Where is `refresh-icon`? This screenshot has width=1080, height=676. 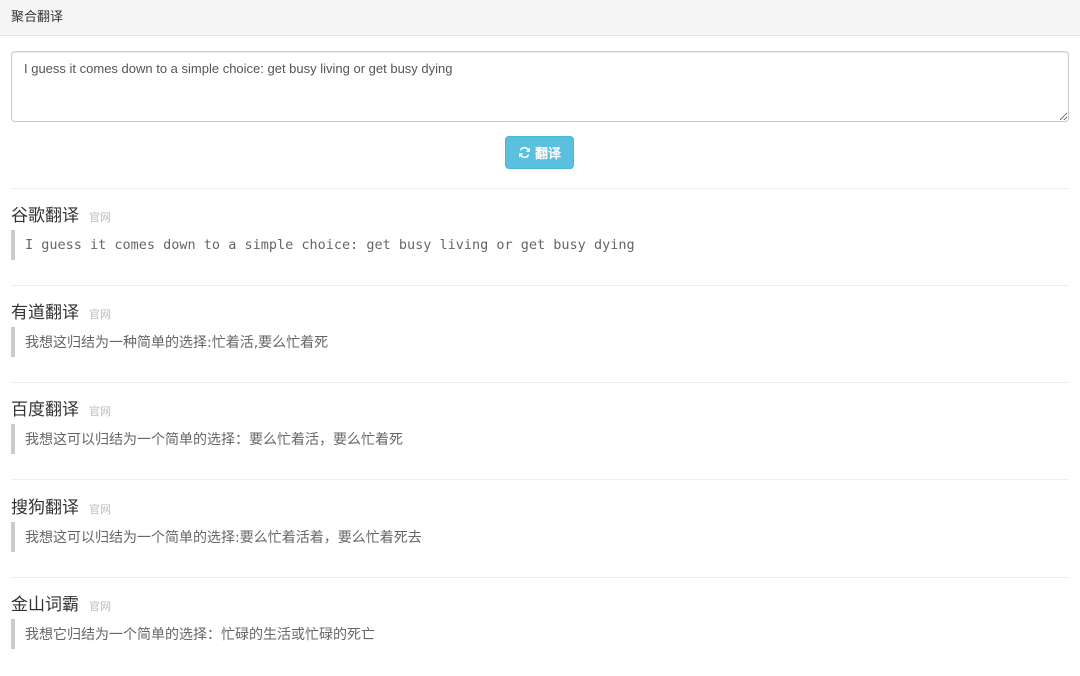
refresh-icon is located at coordinates (524, 152).